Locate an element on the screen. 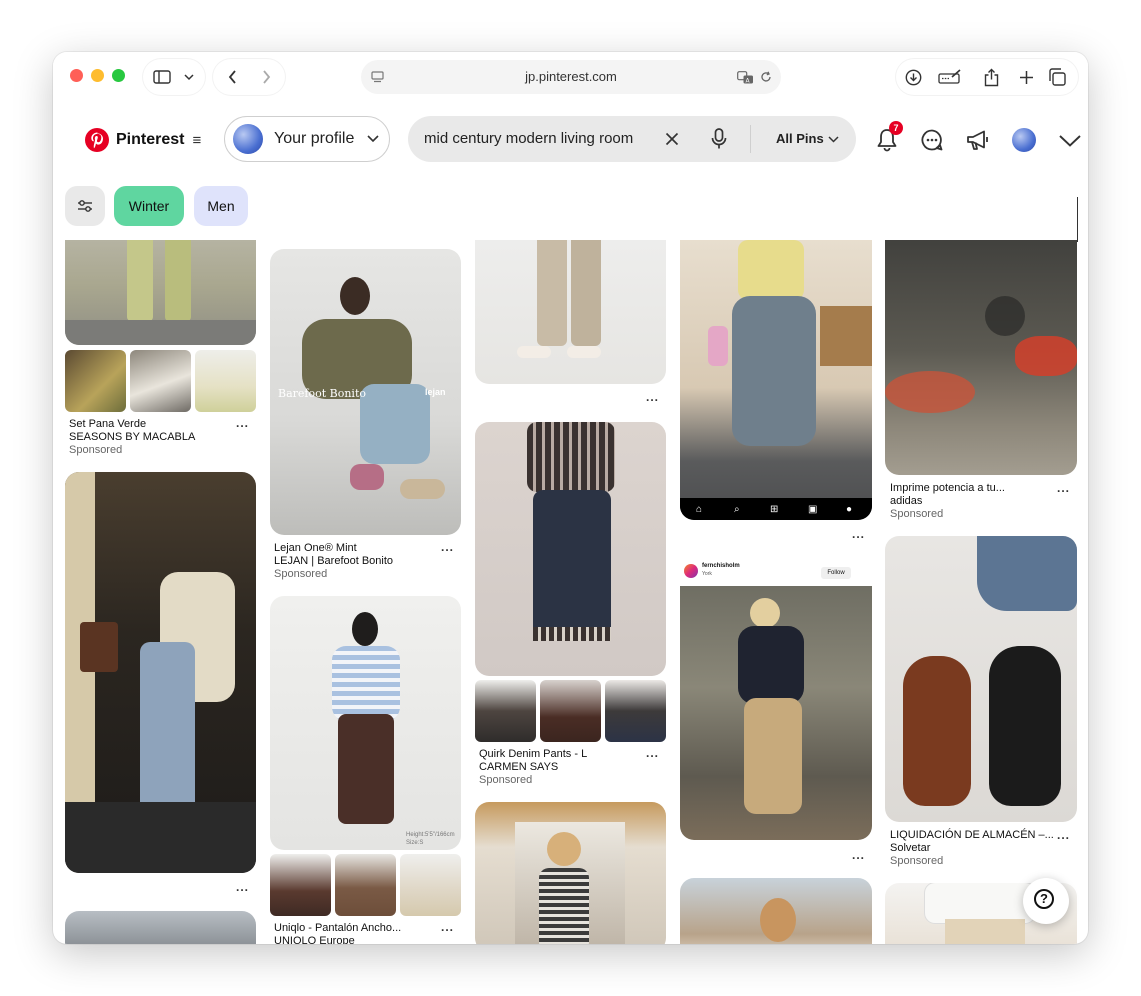  search-divider is located at coordinates (750, 139).